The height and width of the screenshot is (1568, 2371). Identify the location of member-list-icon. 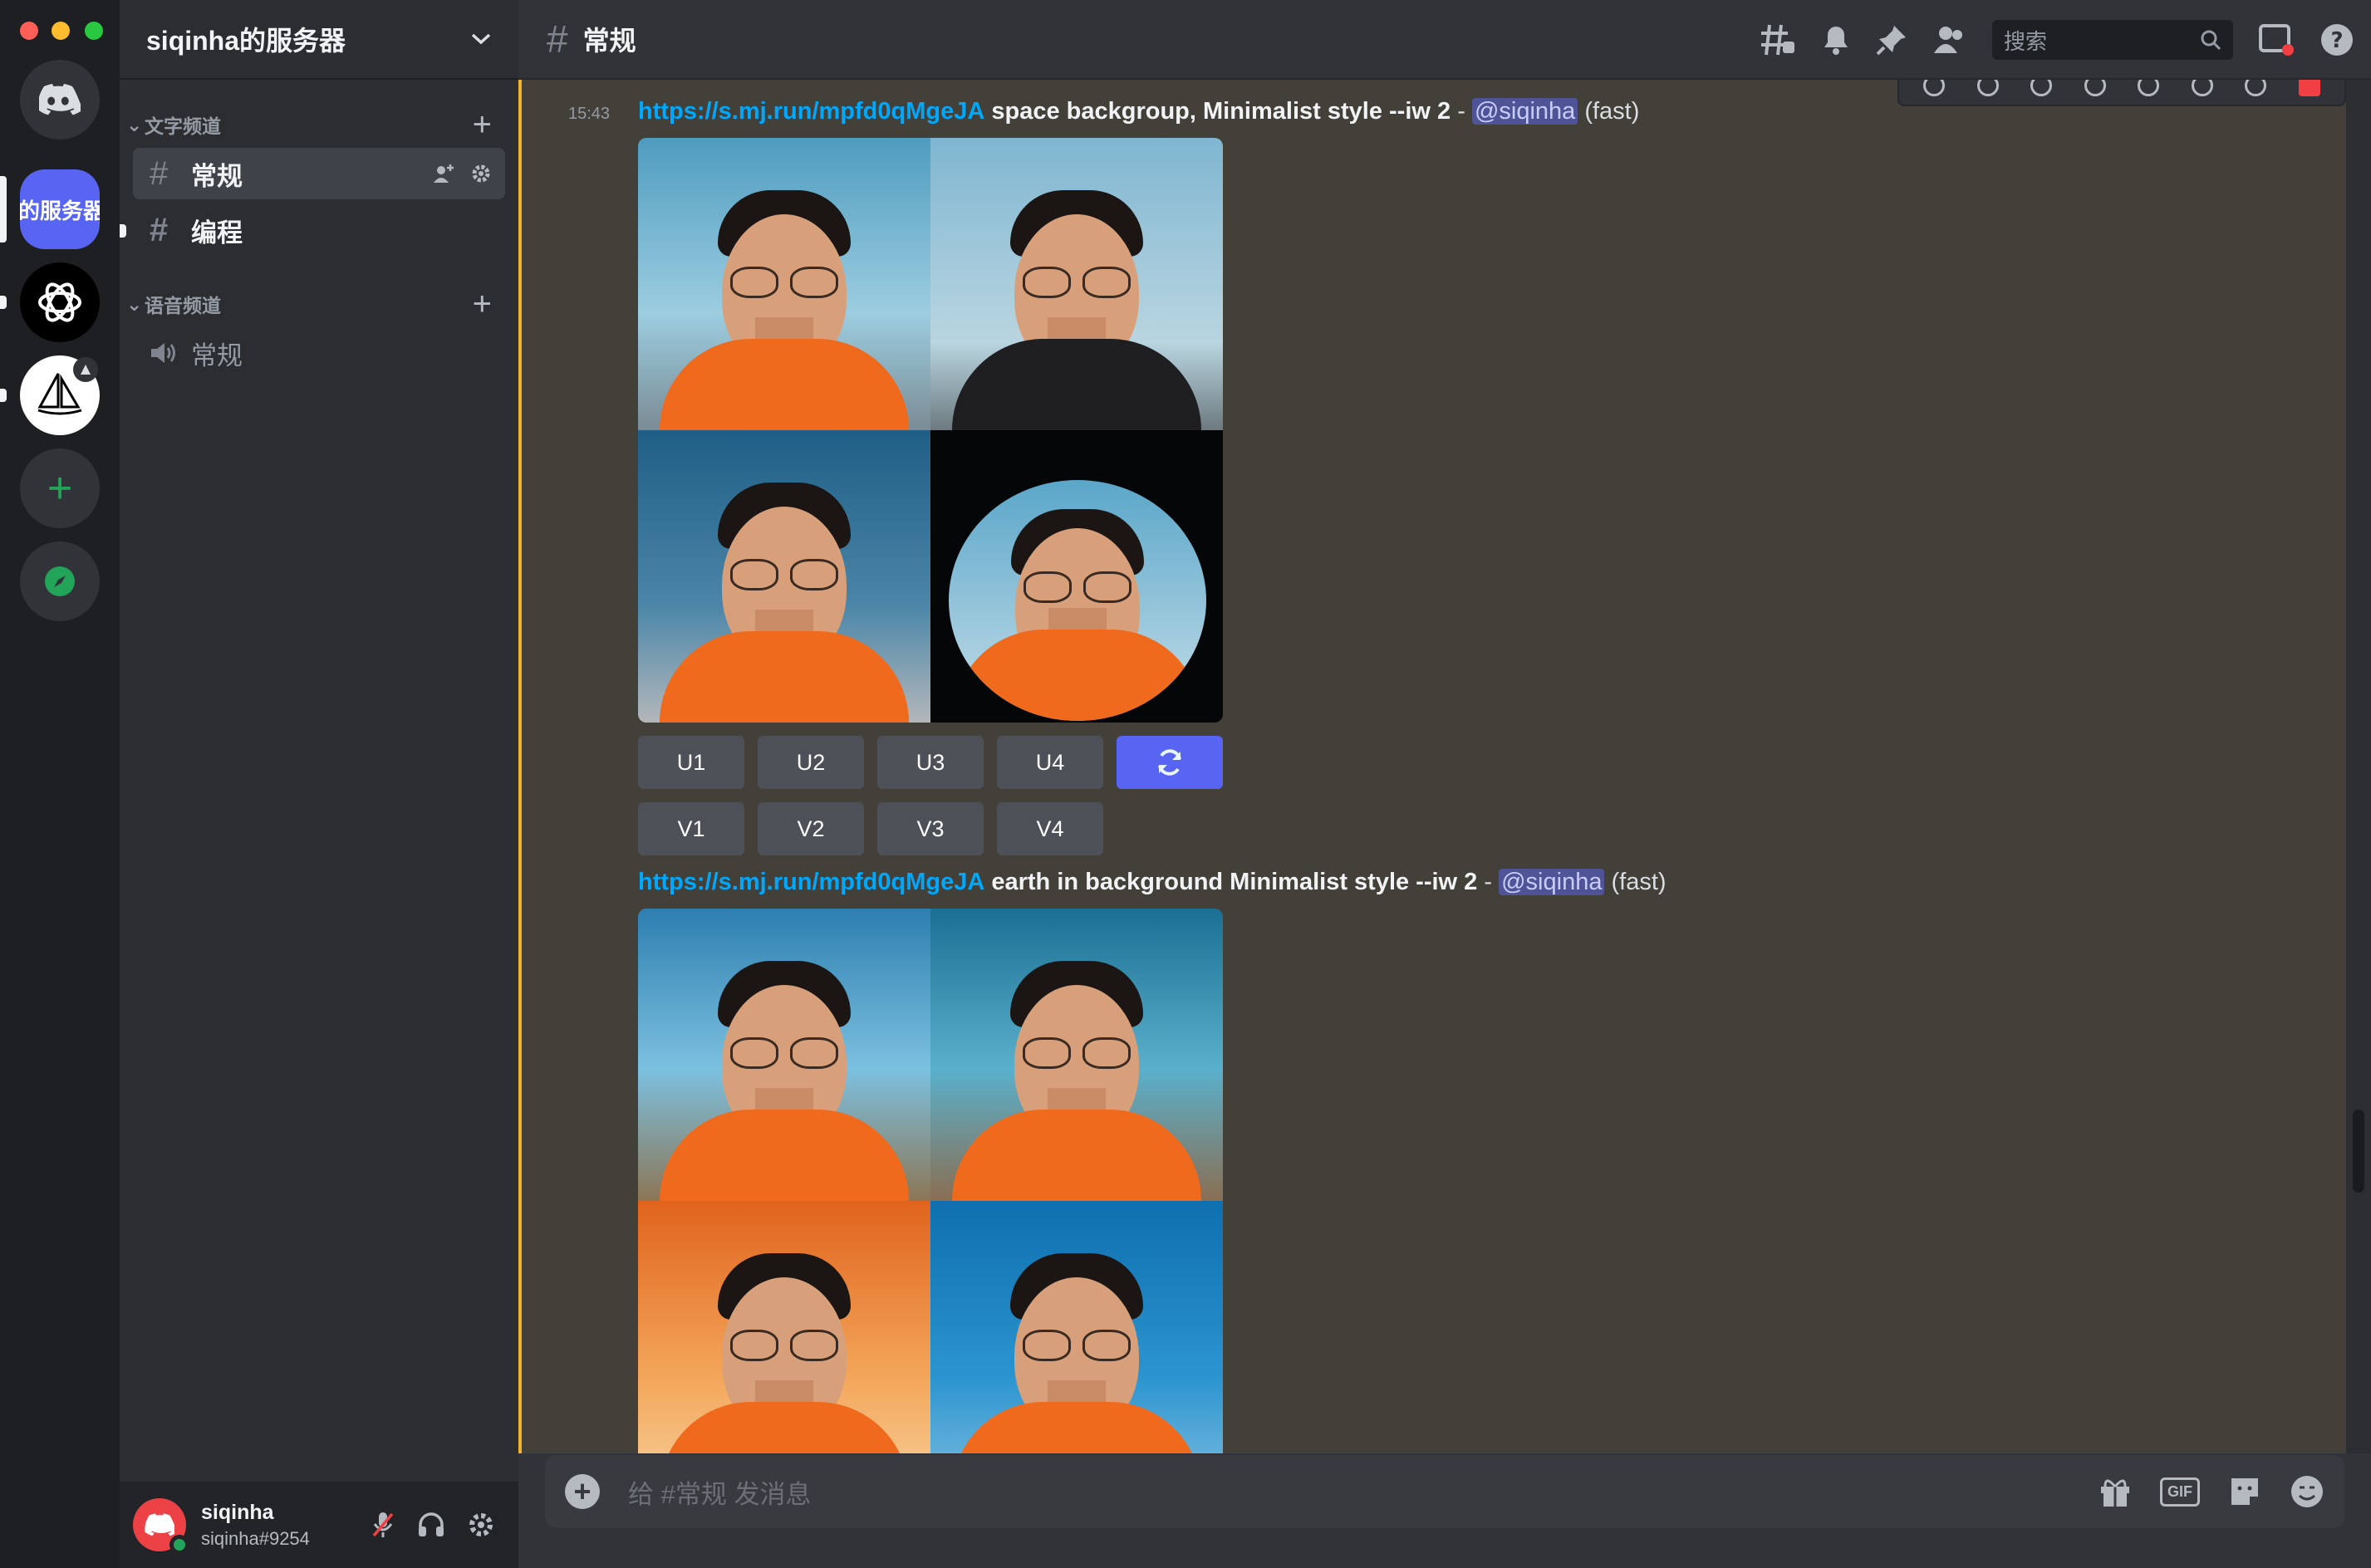
(1949, 40).